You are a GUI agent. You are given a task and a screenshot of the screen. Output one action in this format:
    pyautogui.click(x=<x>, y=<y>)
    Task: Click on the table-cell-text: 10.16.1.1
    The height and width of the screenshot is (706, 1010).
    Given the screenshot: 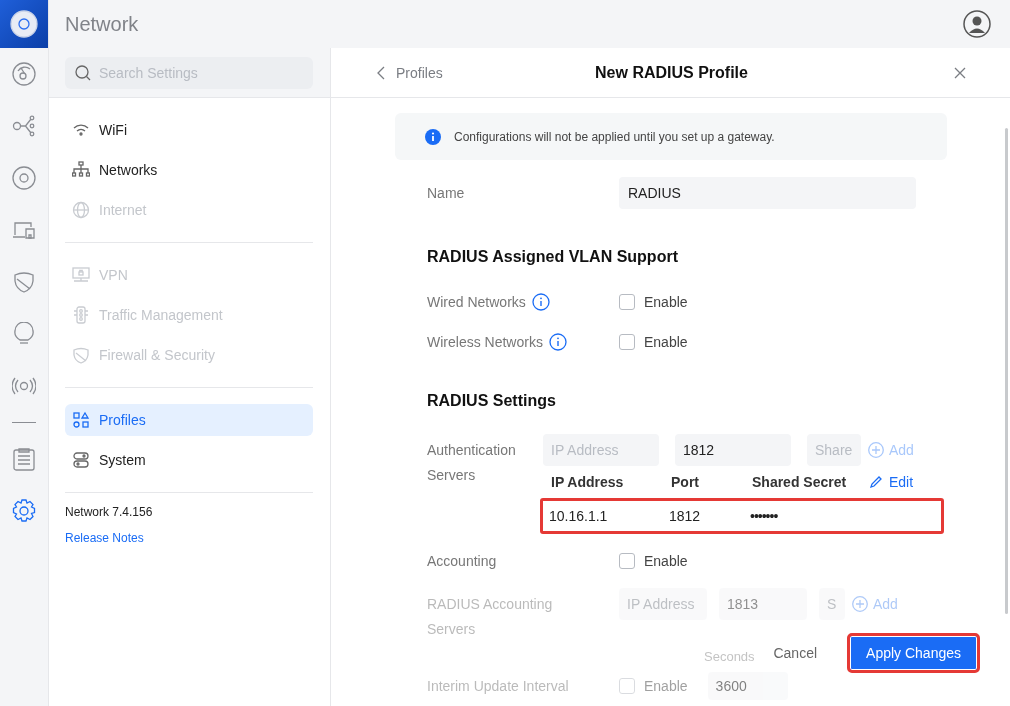 What is the action you would take?
    pyautogui.click(x=579, y=516)
    